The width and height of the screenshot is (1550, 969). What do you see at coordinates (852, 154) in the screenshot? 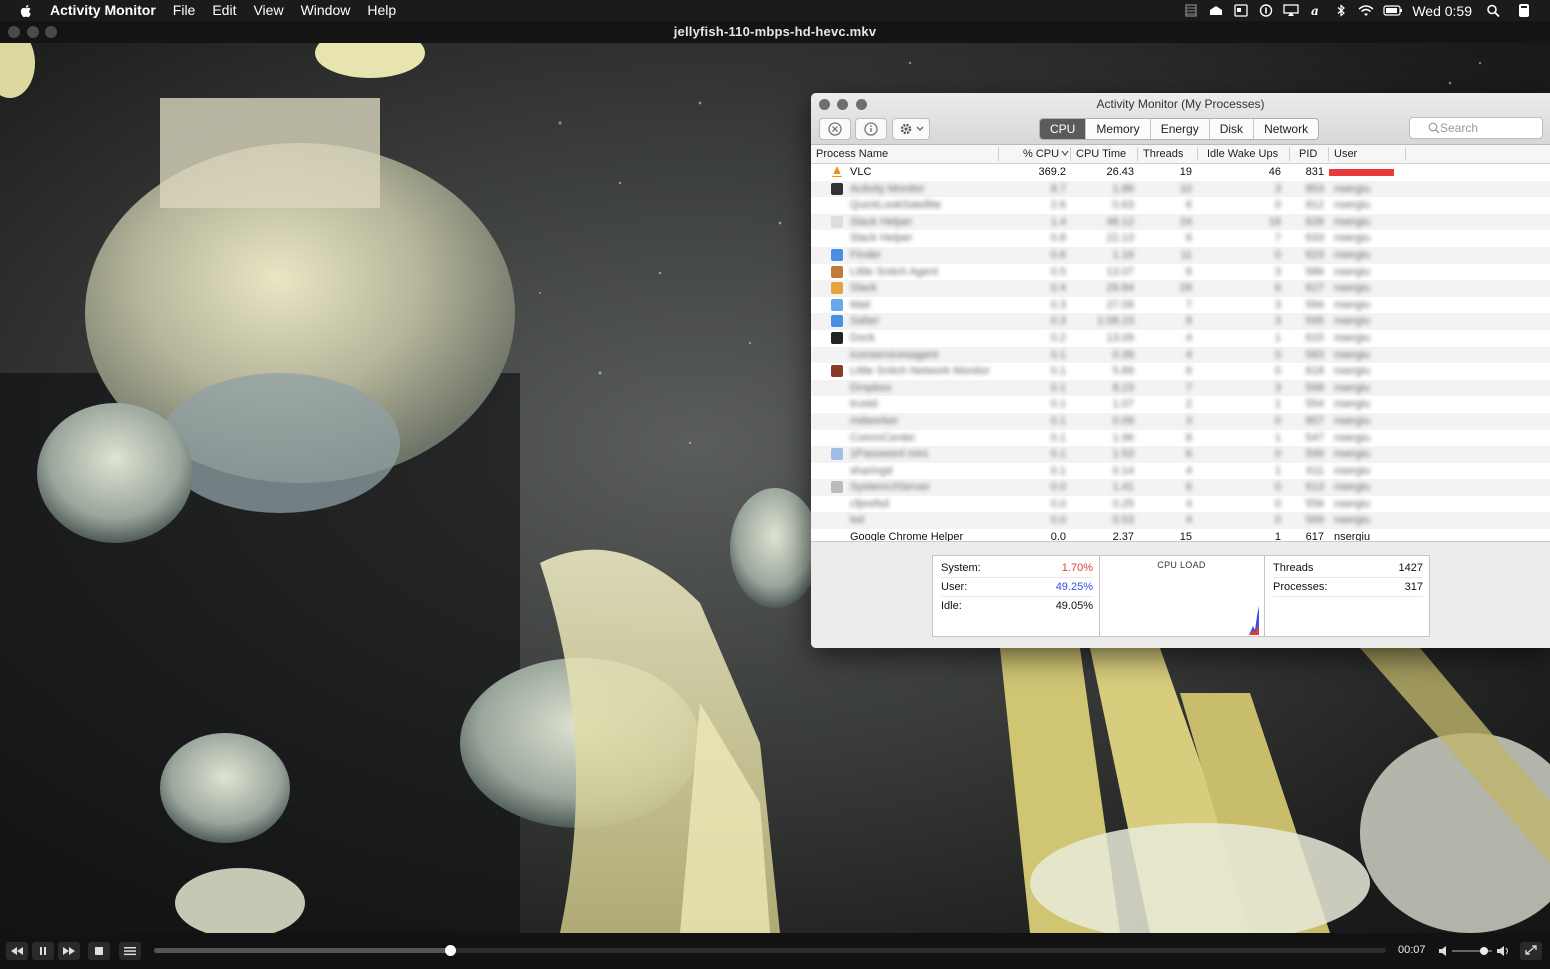
I see `col-process-name: Process Name` at bounding box center [852, 154].